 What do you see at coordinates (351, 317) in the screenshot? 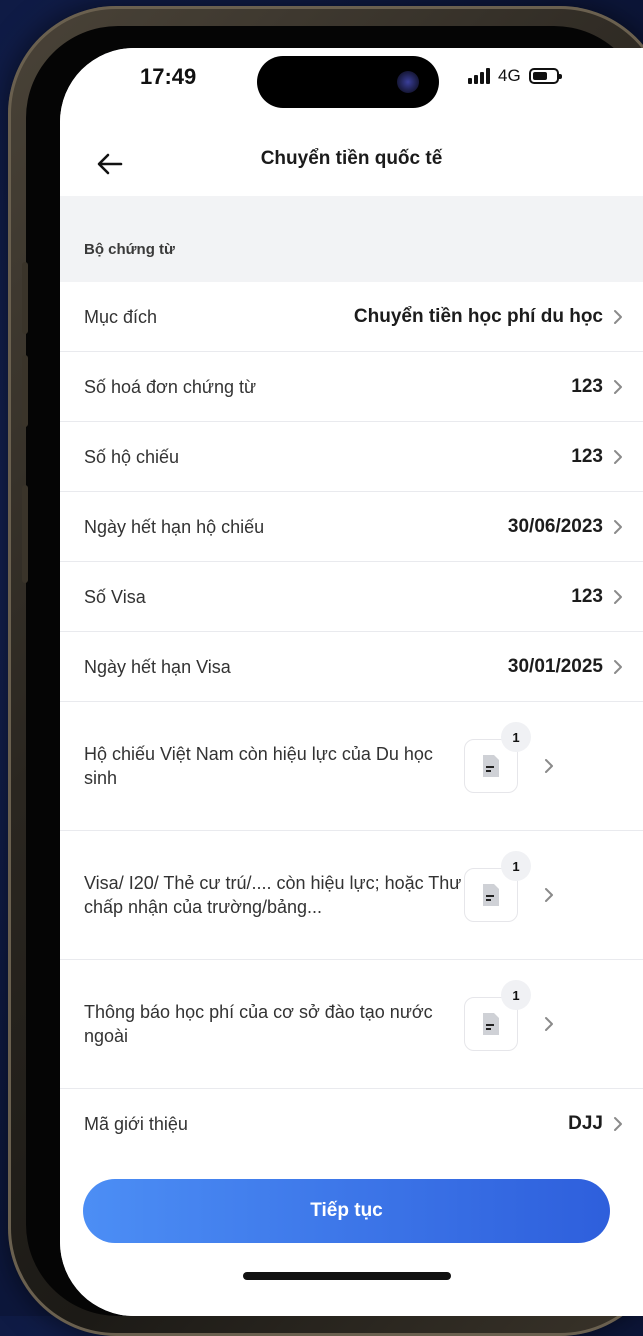
I see `row-purpose: Mục đích Chuyển tiền học phí du học` at bounding box center [351, 317].